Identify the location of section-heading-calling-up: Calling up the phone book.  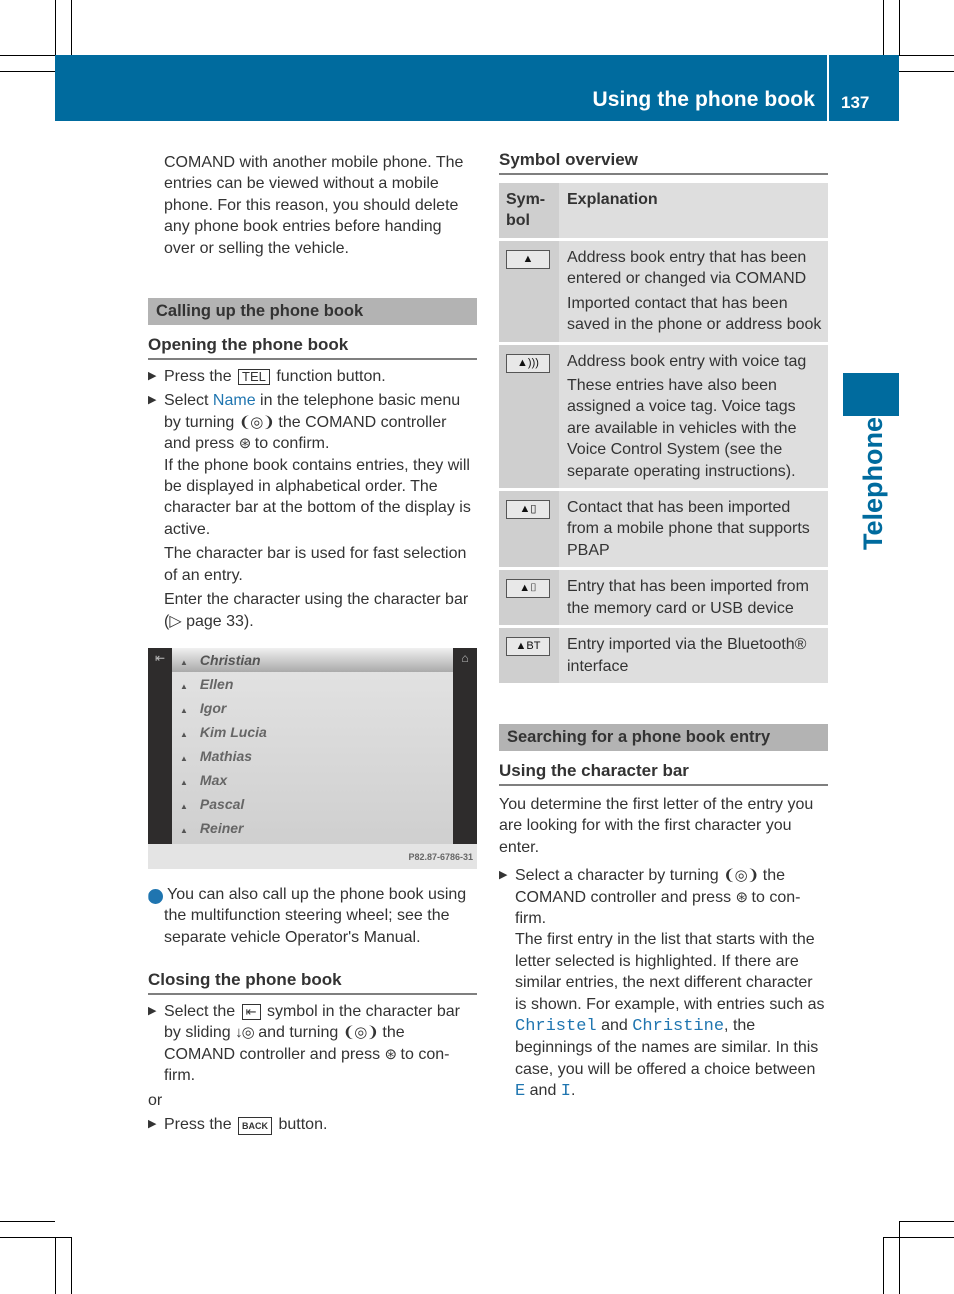
(312, 312).